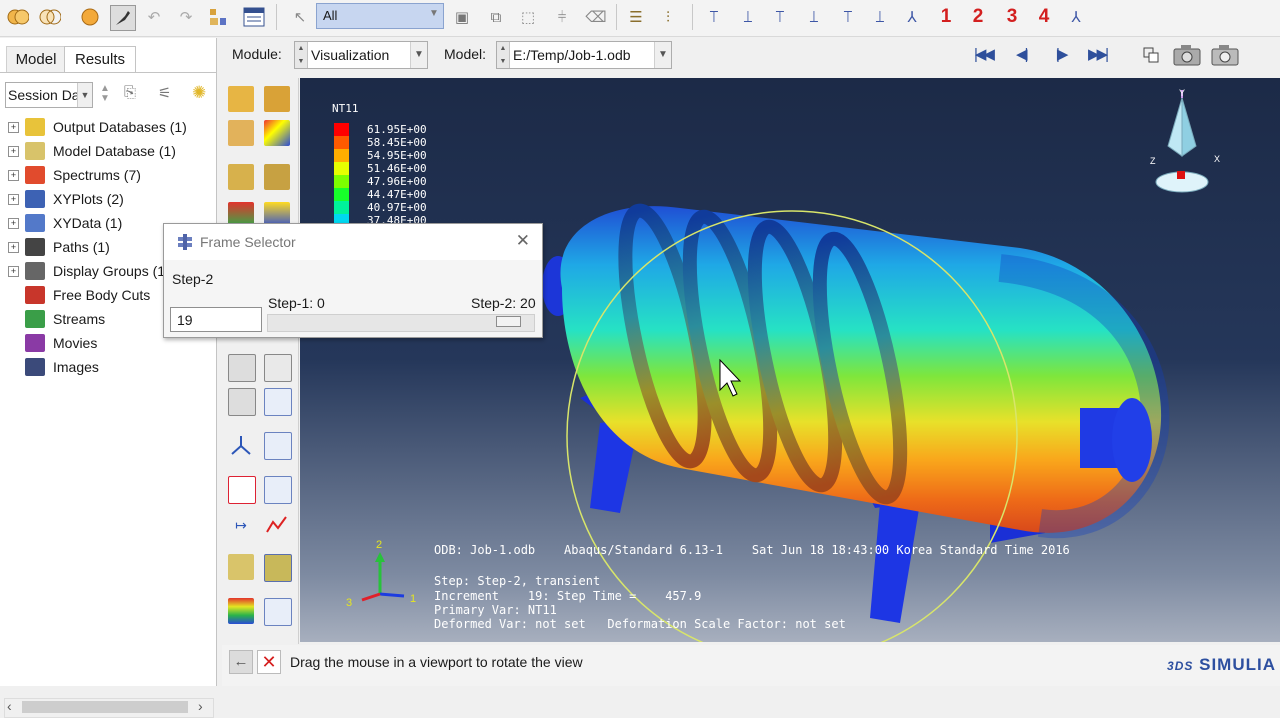 This screenshot has width=1280, height=718. I want to click on contour-options-icon, so click(277, 133).